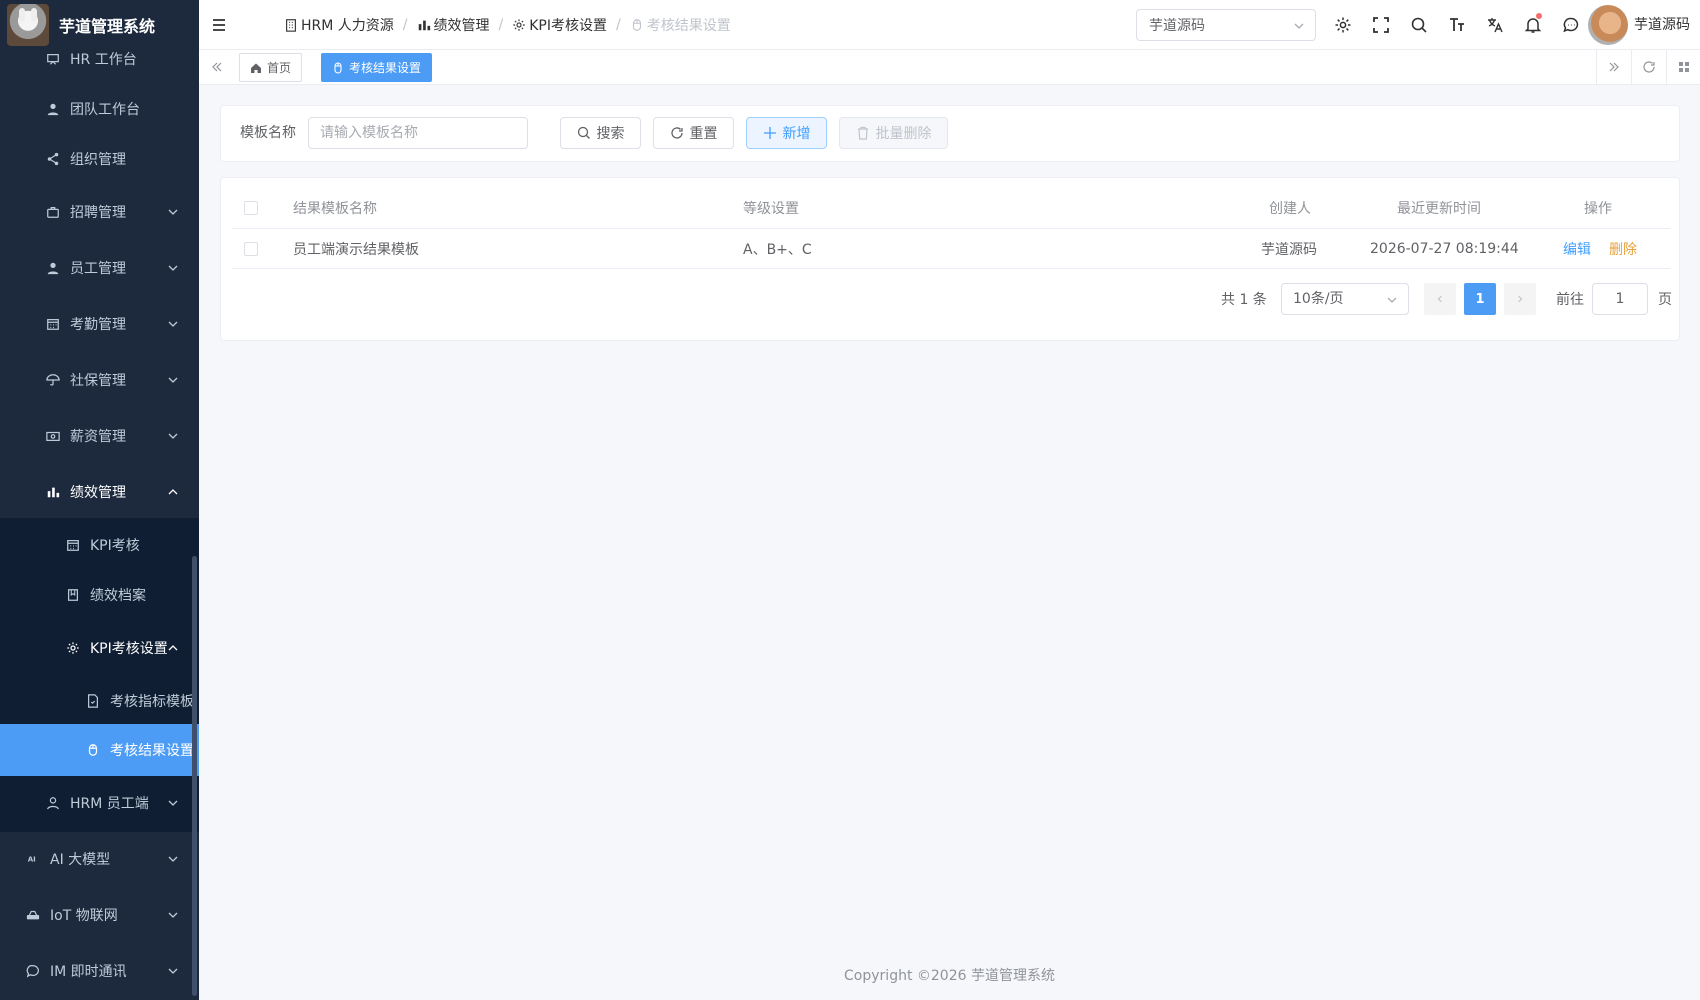 This screenshot has width=1700, height=1000. Describe the element at coordinates (453, 25) in the screenshot. I see `breadcrumb-item: 绩效管理` at that location.